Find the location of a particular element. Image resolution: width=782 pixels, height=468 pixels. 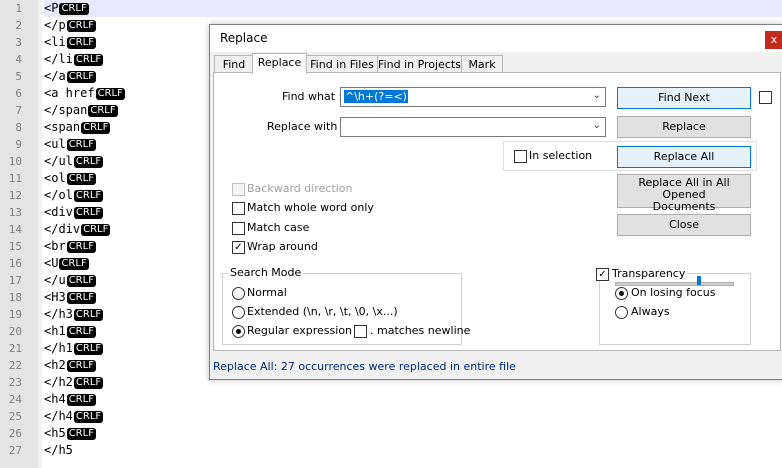

always-label: Always is located at coordinates (650, 311).